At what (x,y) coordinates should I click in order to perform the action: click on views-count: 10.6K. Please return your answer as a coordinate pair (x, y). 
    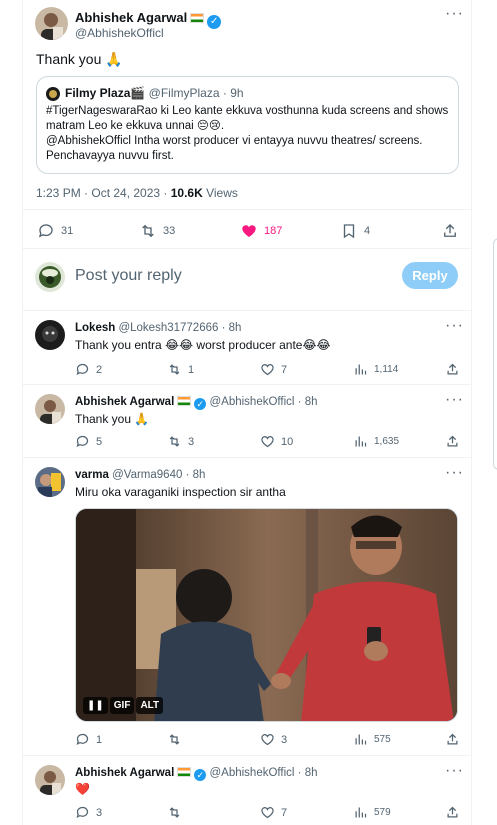
    Looking at the image, I should click on (186, 193).